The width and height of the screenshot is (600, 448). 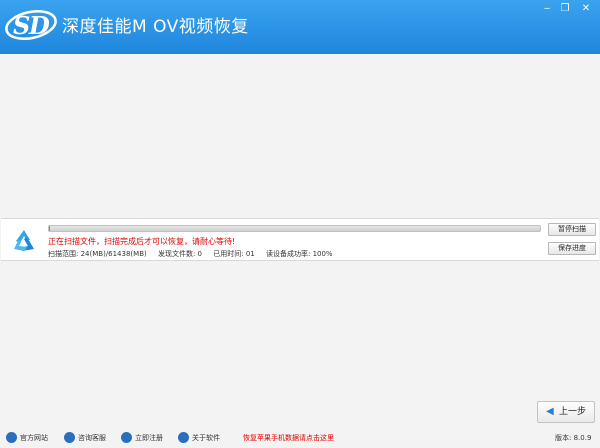 I want to click on footer-link-support: 咨询客服, so click(x=85, y=437).